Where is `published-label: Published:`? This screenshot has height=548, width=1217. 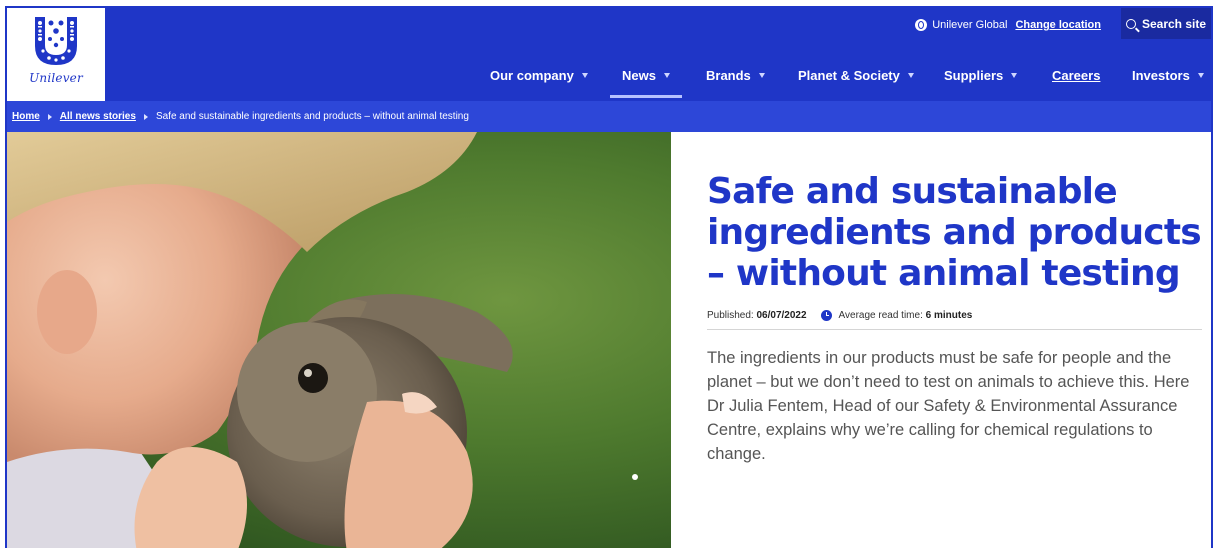 published-label: Published: is located at coordinates (730, 315).